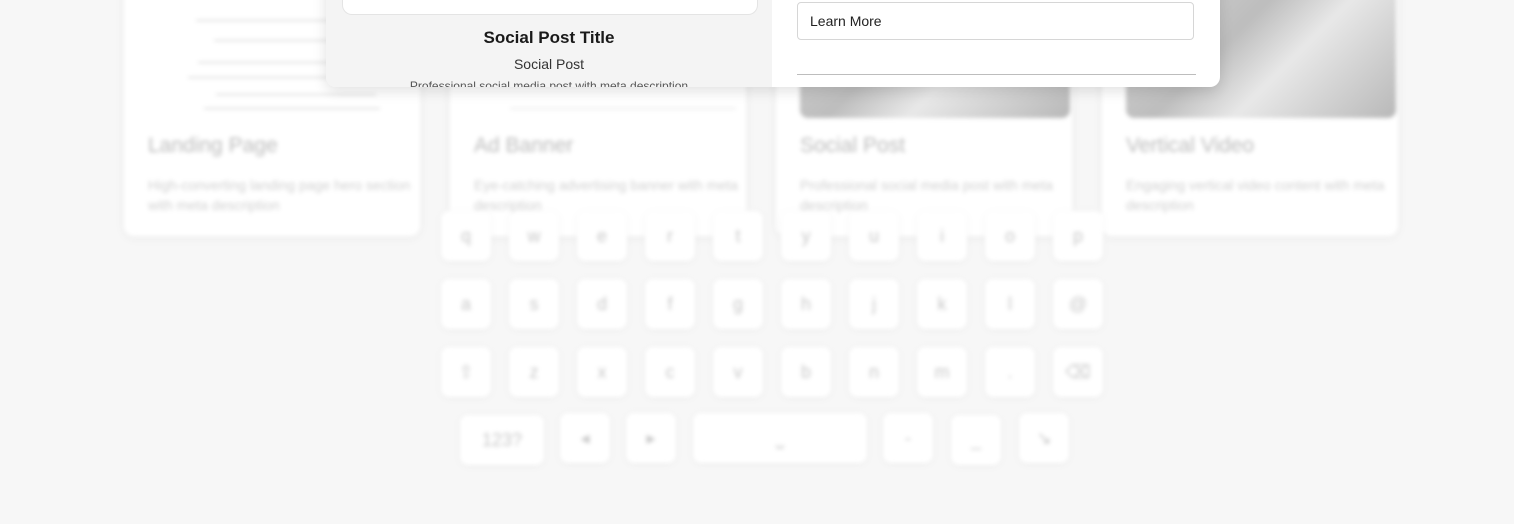  What do you see at coordinates (738, 304) in the screenshot?
I see `key-g: g` at bounding box center [738, 304].